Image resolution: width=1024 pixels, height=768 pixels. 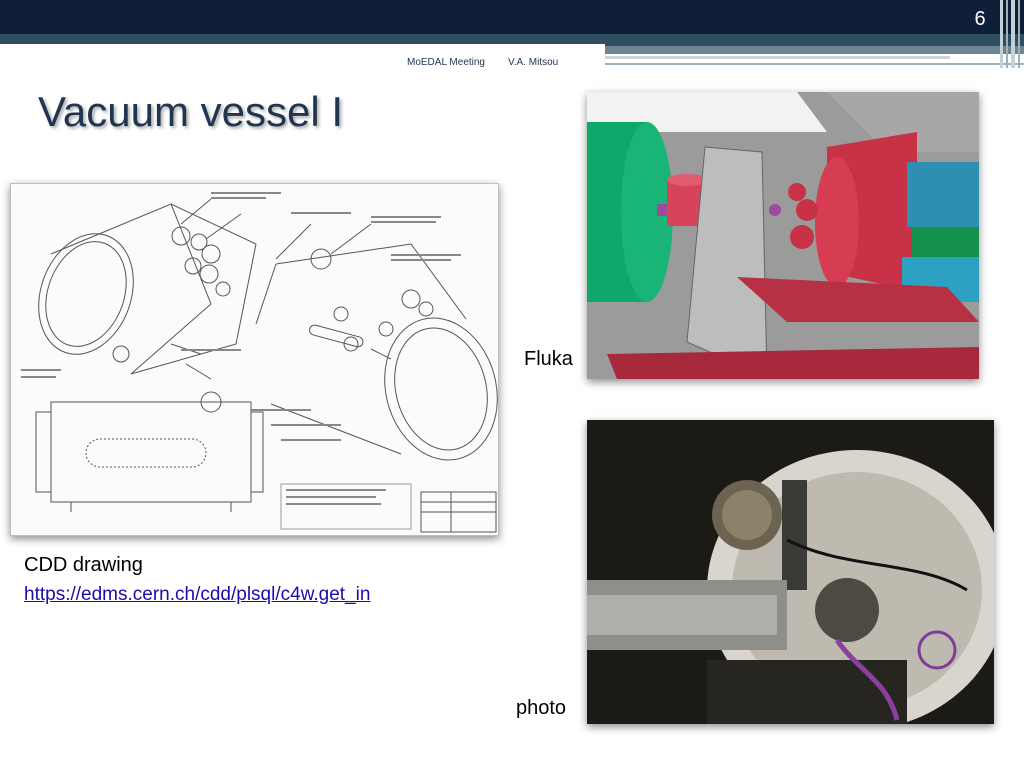 I want to click on fluka-caption: Fluka, so click(x=548, y=359).